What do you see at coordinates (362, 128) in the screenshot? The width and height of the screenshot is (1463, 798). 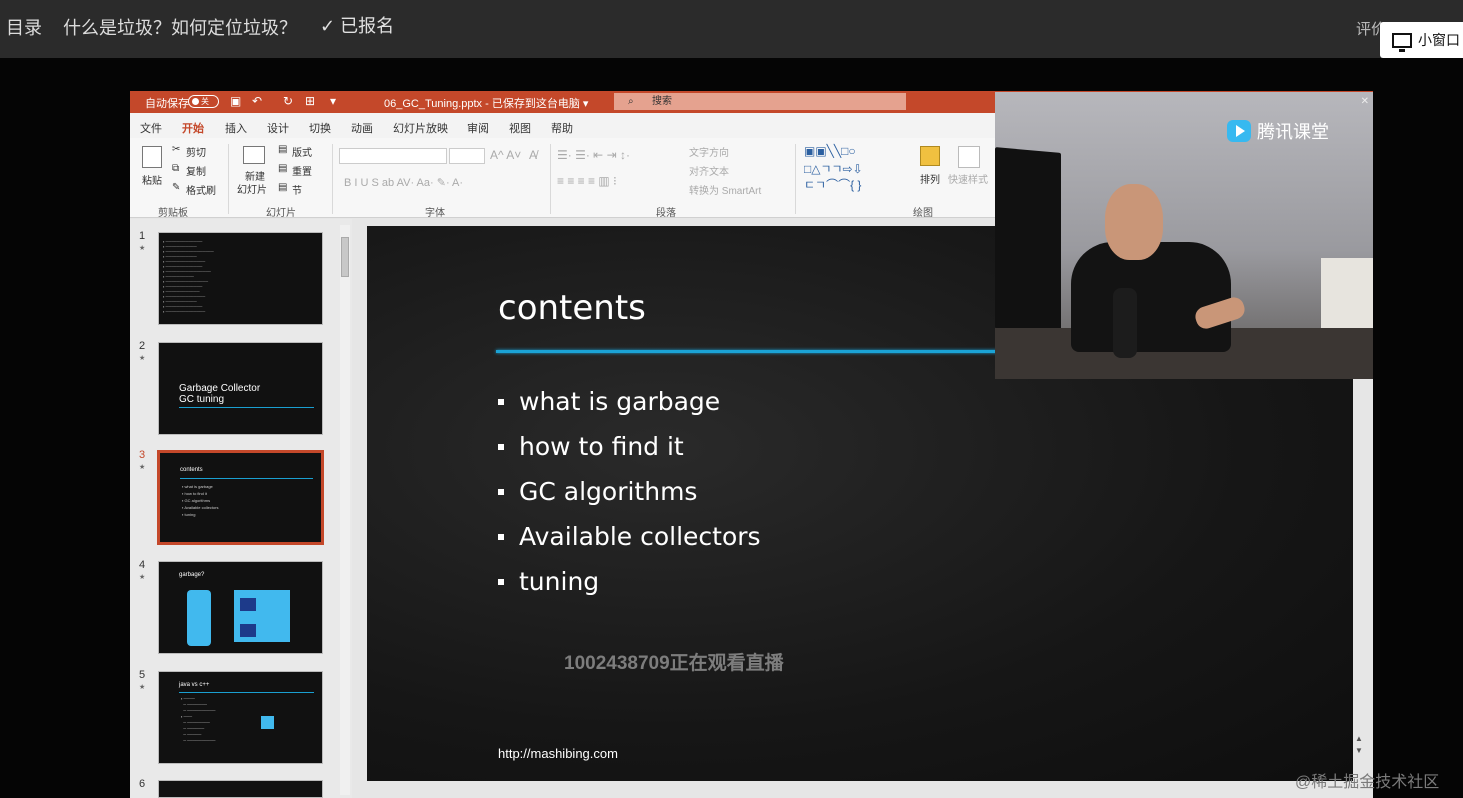 I see `tab-animations: 动画` at bounding box center [362, 128].